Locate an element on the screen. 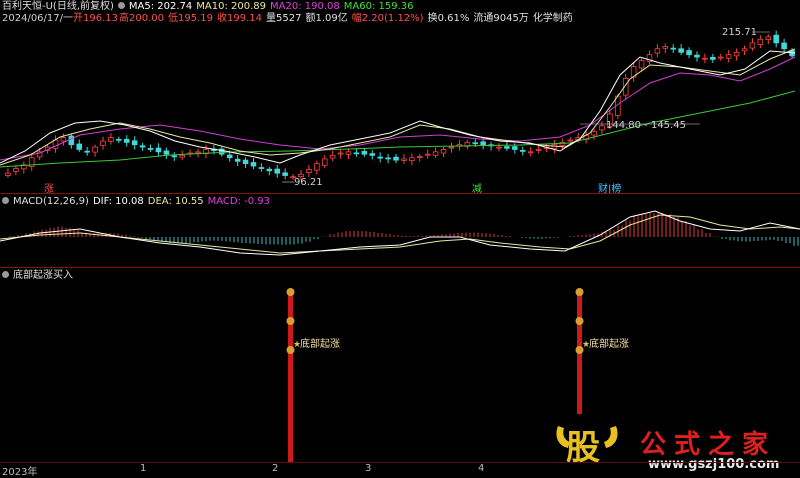  stock-title: 百利天恒-U(日线,前复权) is located at coordinates (58, 6).